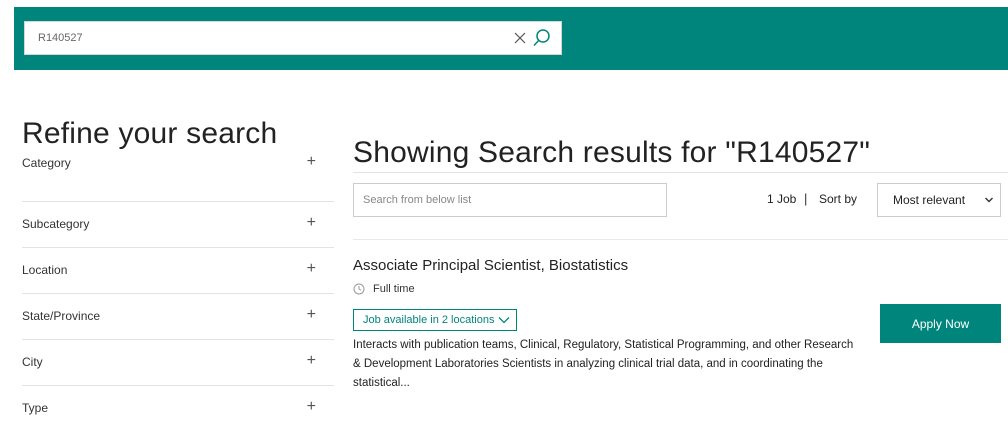 Image resolution: width=1008 pixels, height=432 pixels. Describe the element at coordinates (429, 320) in the screenshot. I see `locations-label: Job available in 2 locations` at that location.